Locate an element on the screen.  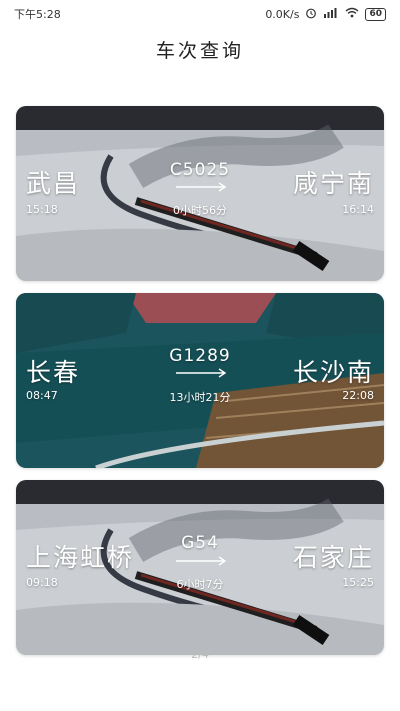
arrival-time: 15:25 is located at coordinates (358, 582).